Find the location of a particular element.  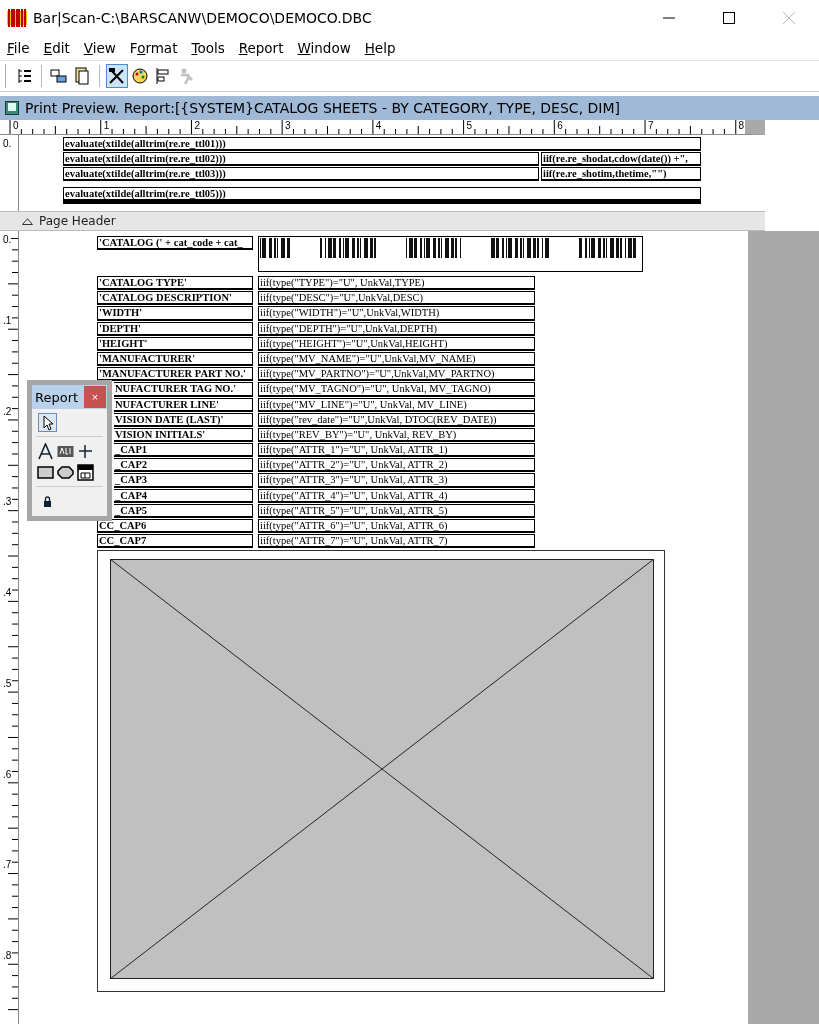

toolbox-title: Report is located at coordinates (57, 397).